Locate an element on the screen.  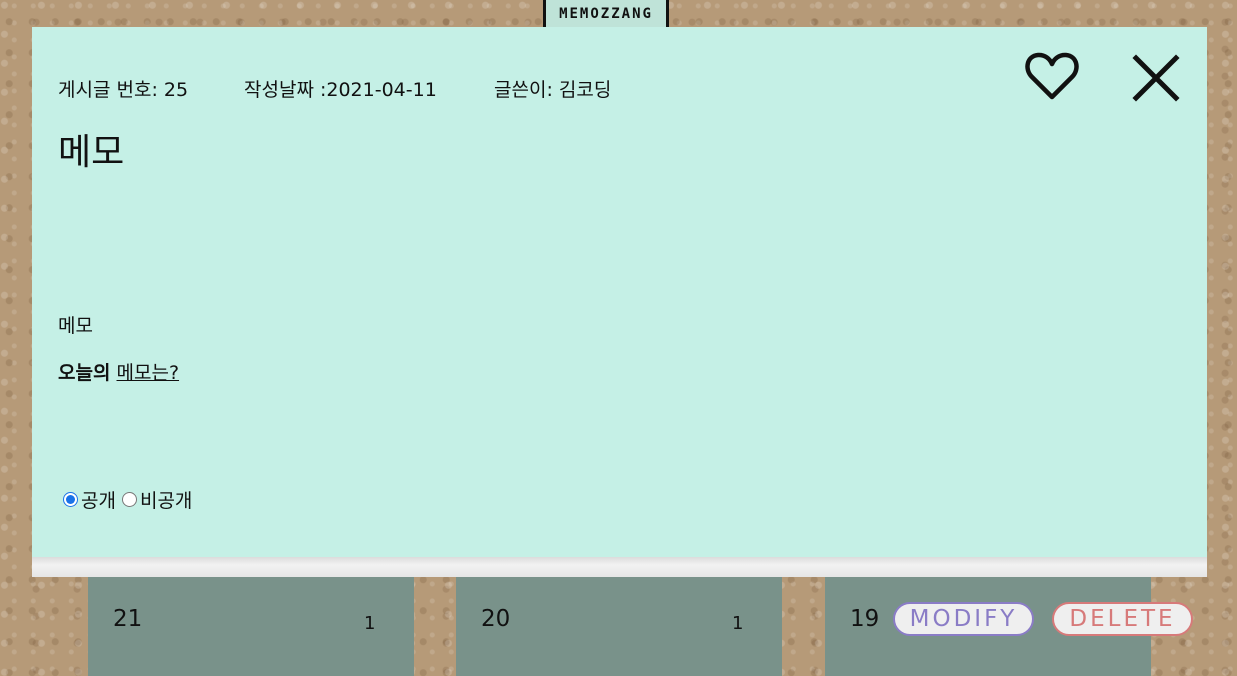
post-number: 게시글 번호: 25 is located at coordinates (123, 90).